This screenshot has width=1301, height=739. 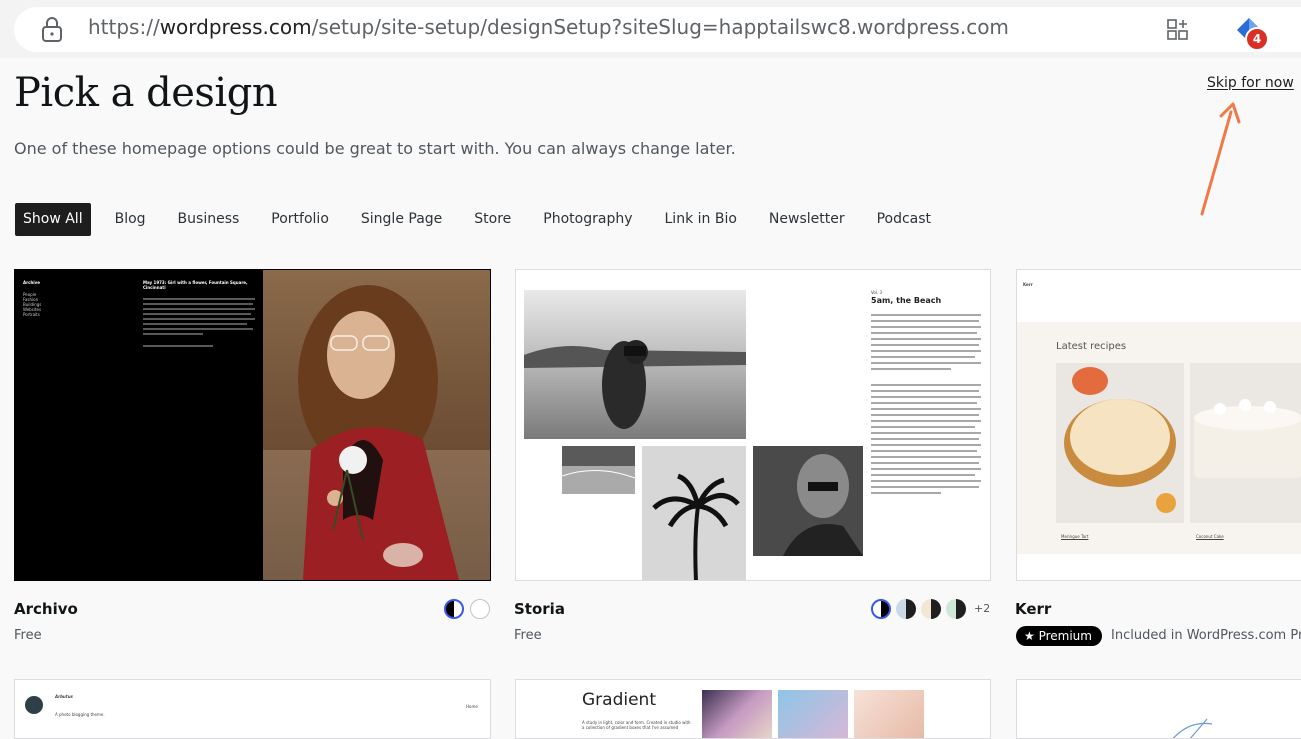 What do you see at coordinates (46, 609) in the screenshot?
I see `design-name-archivo: Archivo` at bounding box center [46, 609].